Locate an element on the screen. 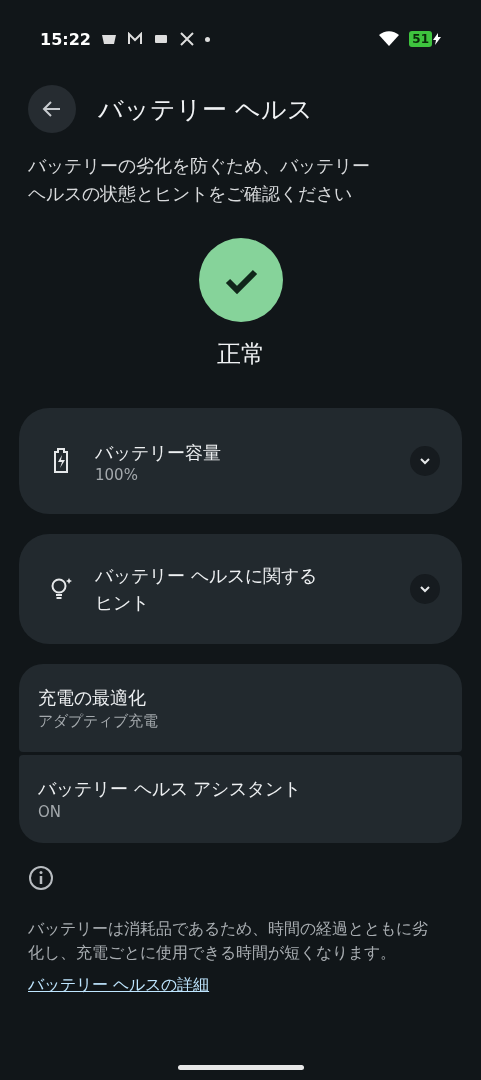 Image resolution: width=481 pixels, height=1080 pixels. details-link: バッテリー ヘルスの詳細 is located at coordinates (119, 985).